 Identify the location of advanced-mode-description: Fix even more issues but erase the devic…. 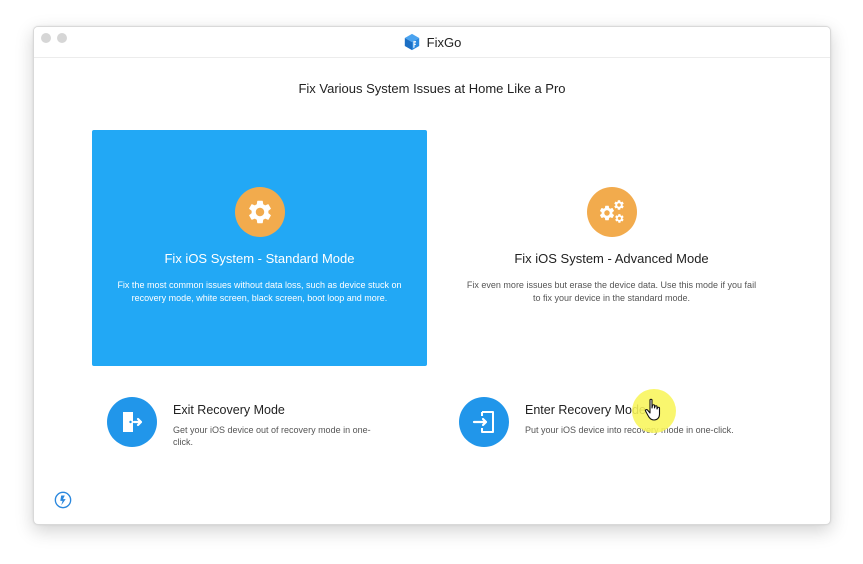
(611, 291).